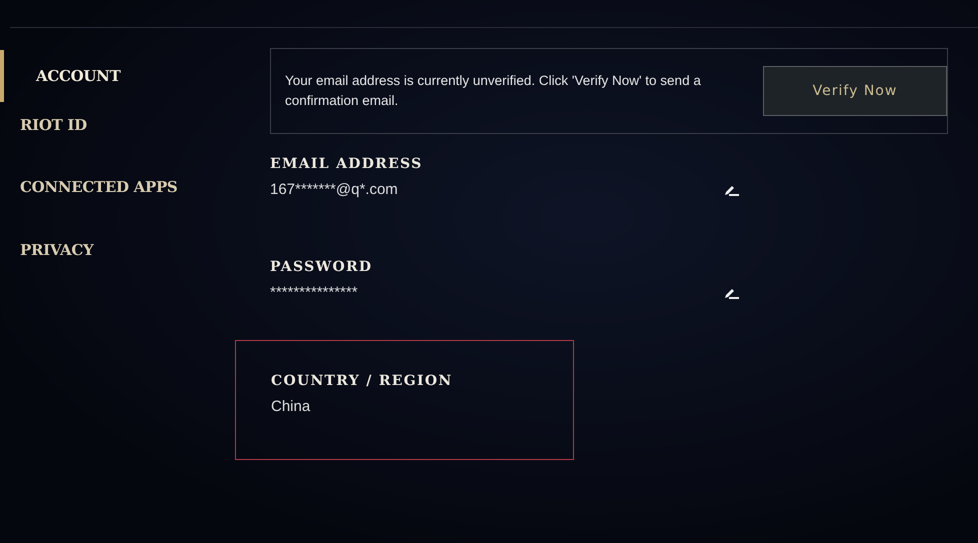 This screenshot has height=543, width=978. What do you see at coordinates (347, 164) in the screenshot?
I see `field-label: EMAIL ADDRESS` at bounding box center [347, 164].